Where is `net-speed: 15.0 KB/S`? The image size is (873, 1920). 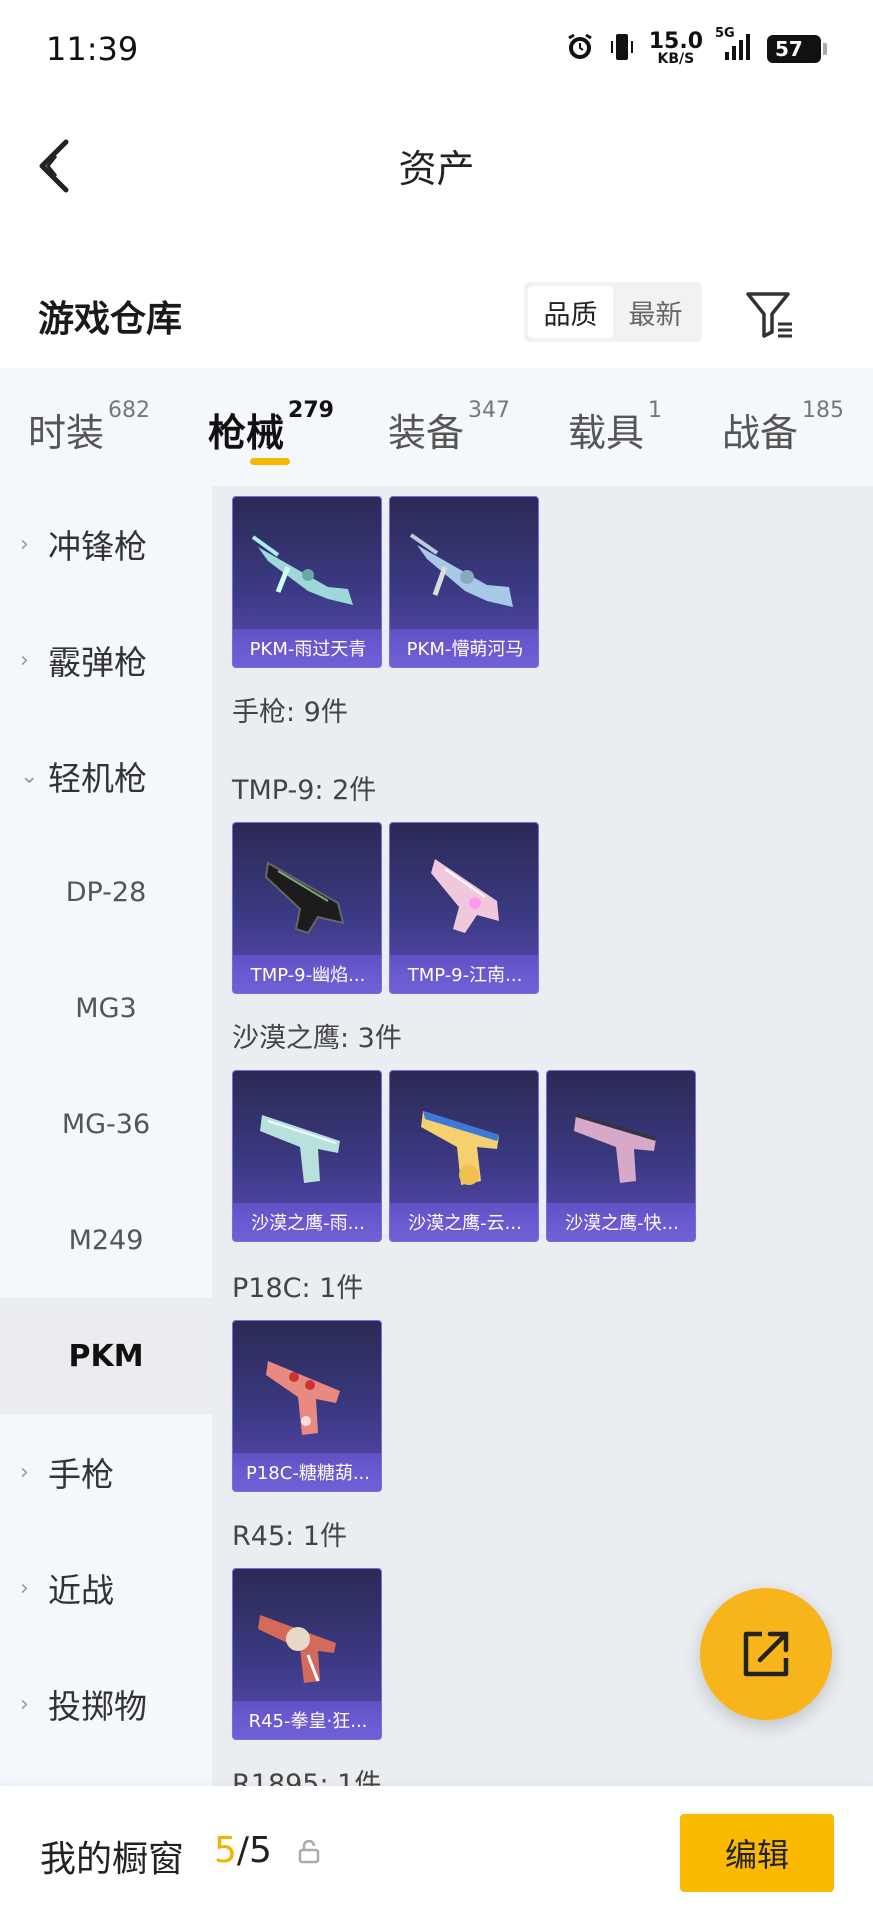
net-speed: 15.0 KB/S is located at coordinates (675, 48).